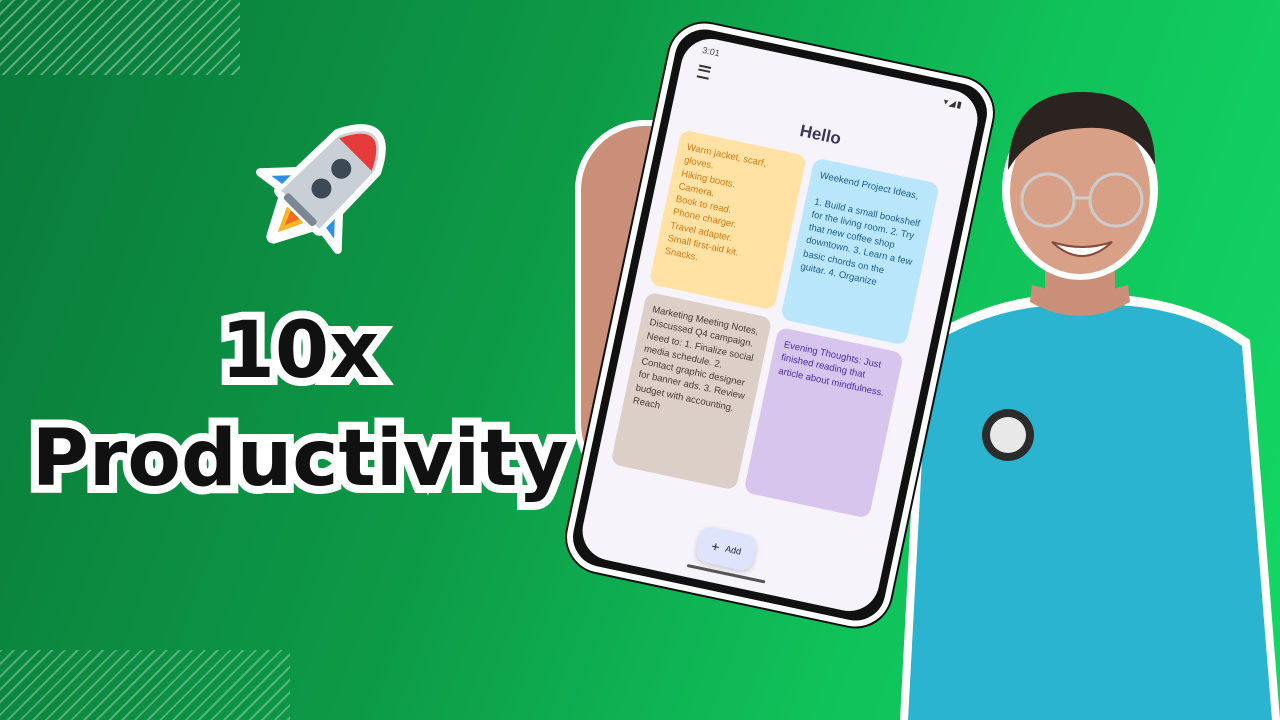  Describe the element at coordinates (300, 351) in the screenshot. I see `headline-line-1: 10x 10x` at that location.